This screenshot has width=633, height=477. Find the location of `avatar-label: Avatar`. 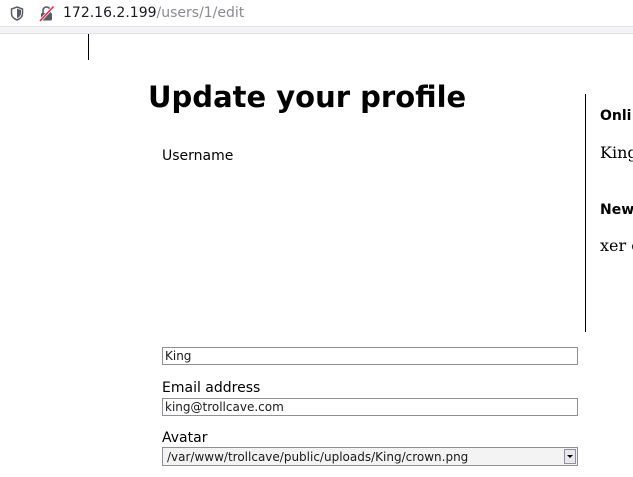

avatar-label: Avatar is located at coordinates (185, 438).